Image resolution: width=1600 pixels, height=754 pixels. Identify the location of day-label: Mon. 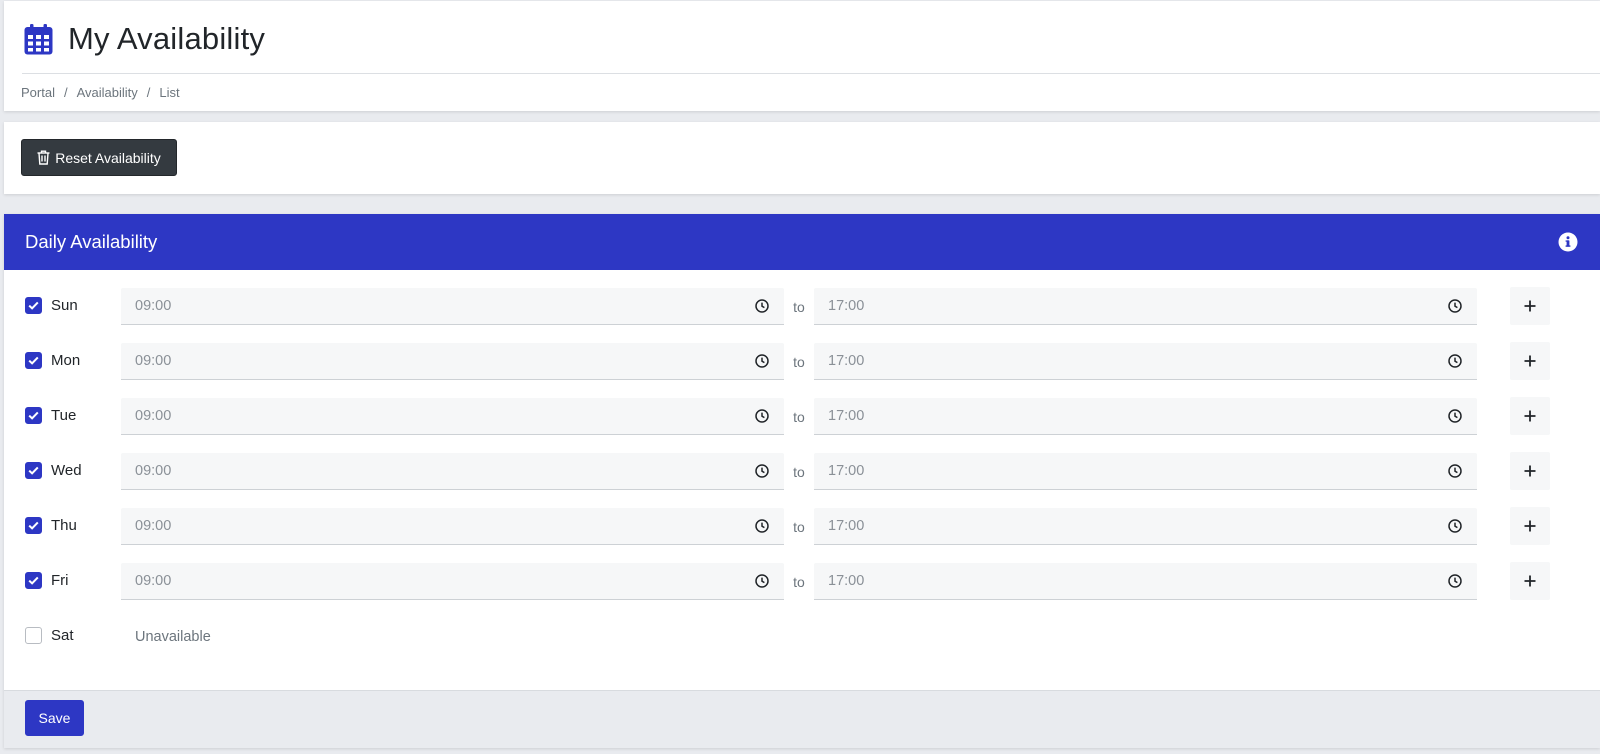
(66, 360).